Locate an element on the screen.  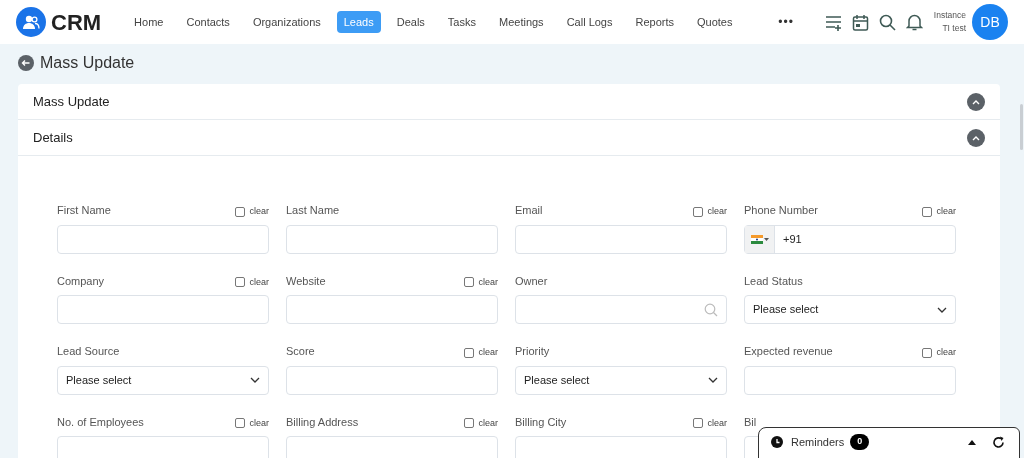
refresh-icon is located at coordinates (998, 442).